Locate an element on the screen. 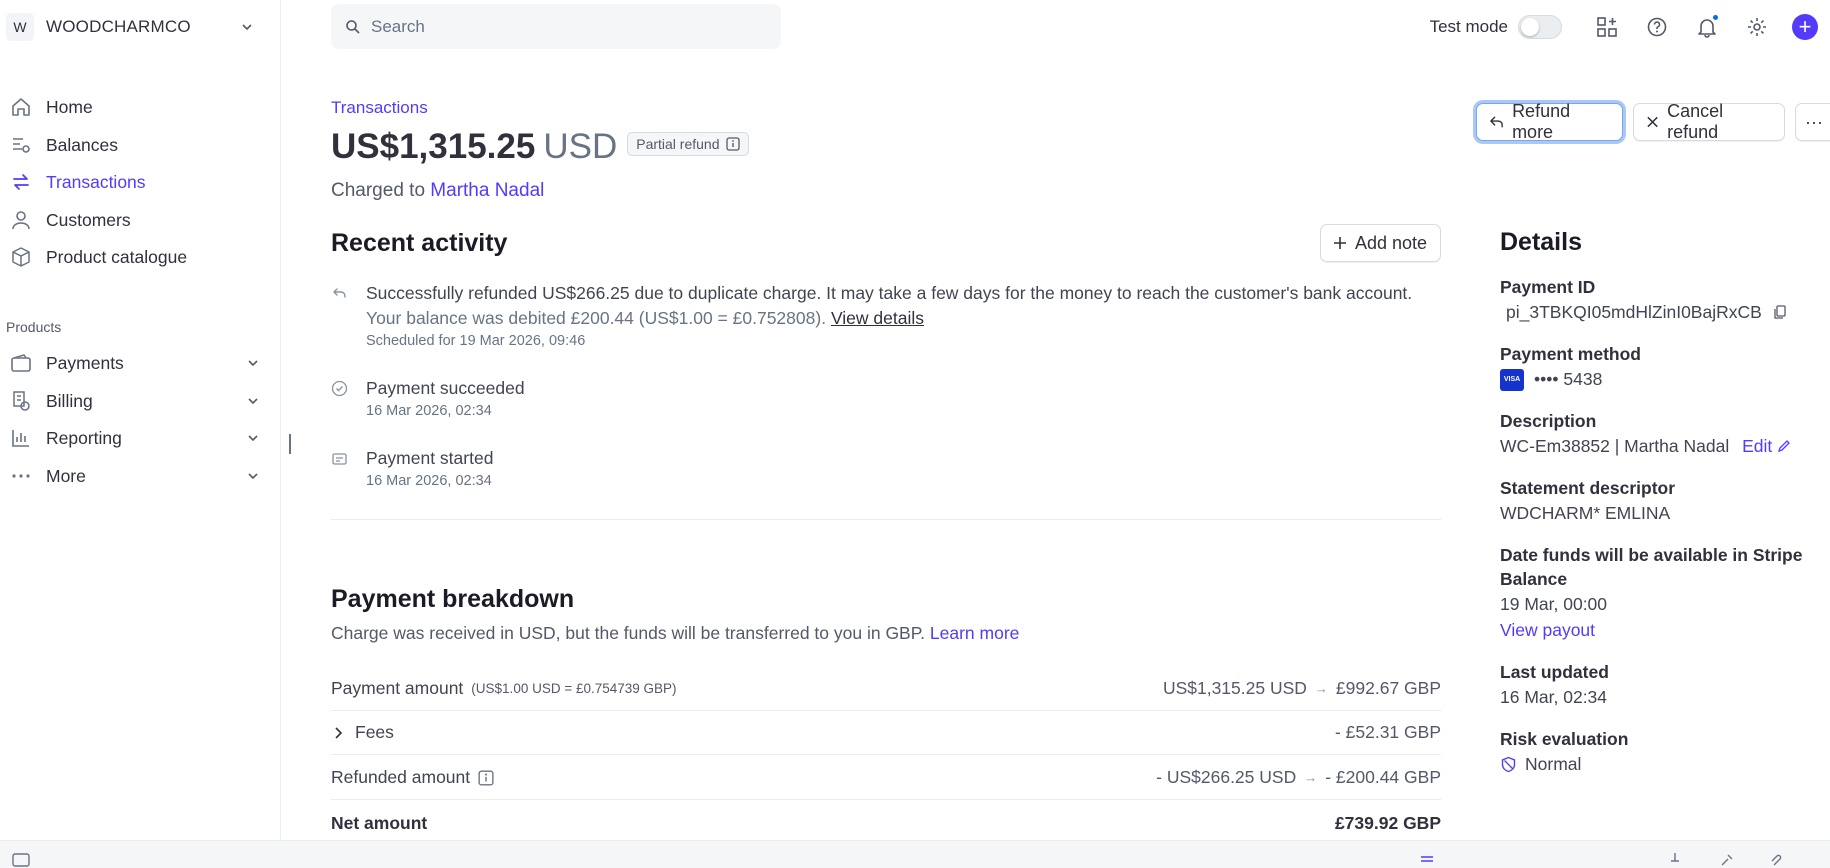  pencil-icon is located at coordinates (1784, 446).